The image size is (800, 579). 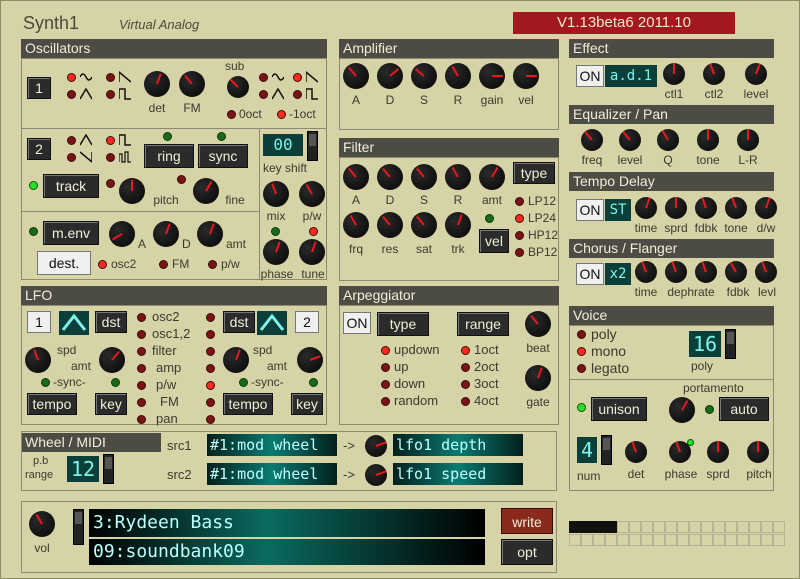 I want to click on write-button: write, so click(x=527, y=521).